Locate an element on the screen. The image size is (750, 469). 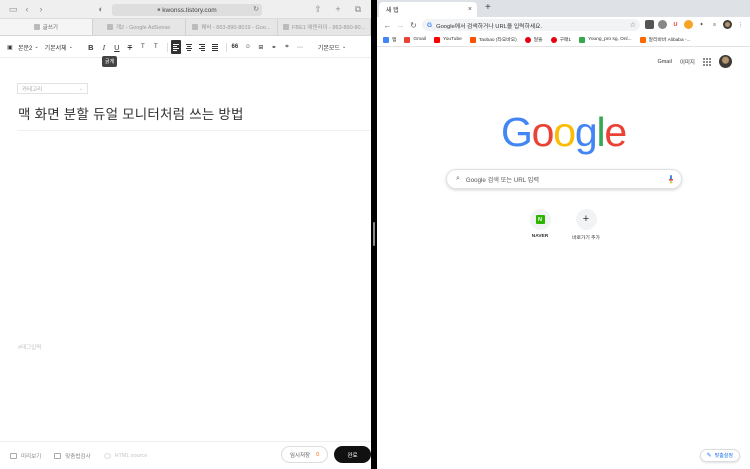
bookmark-item: Gmail is located at coordinates (415, 39).